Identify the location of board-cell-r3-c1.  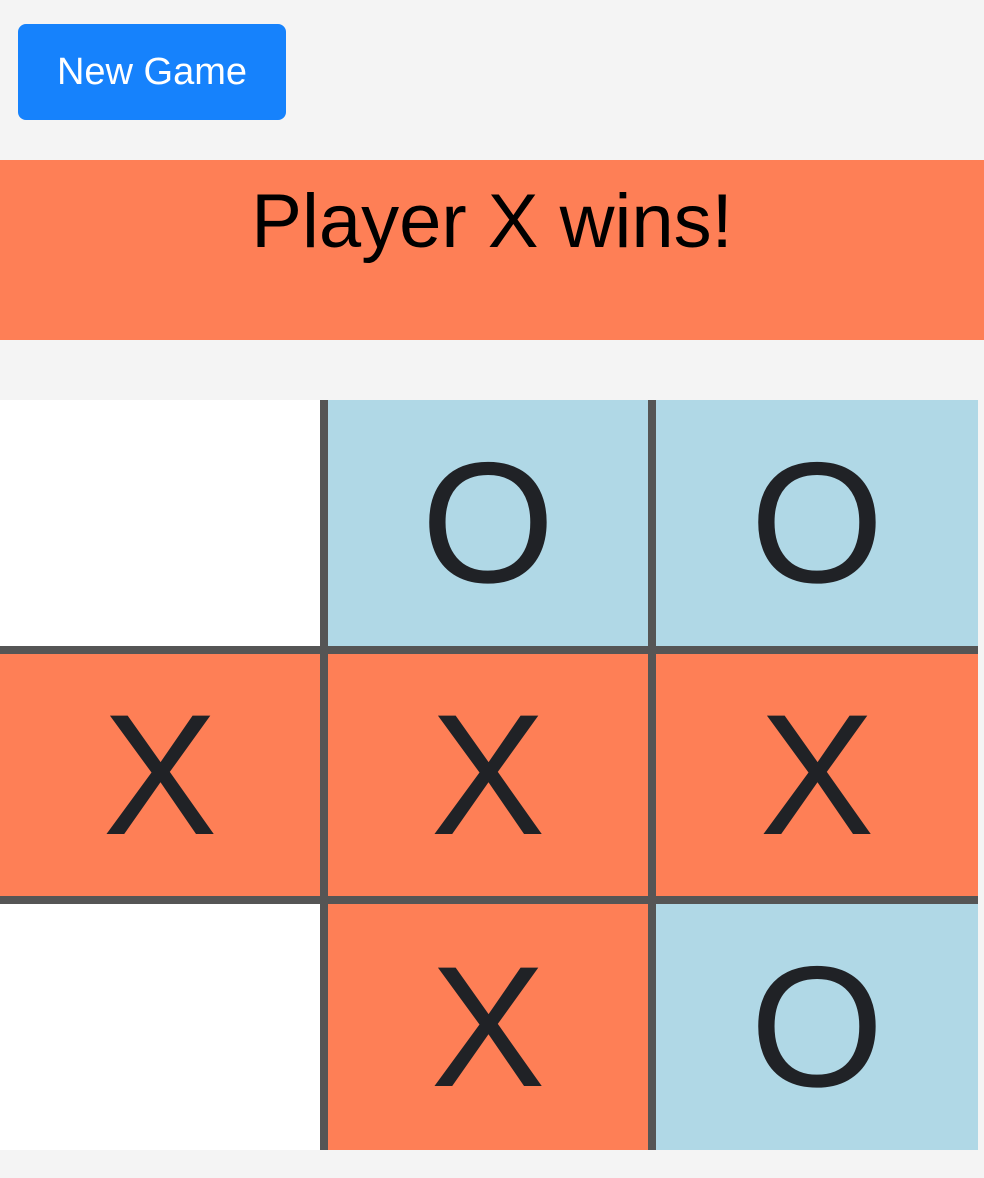
(160, 1027).